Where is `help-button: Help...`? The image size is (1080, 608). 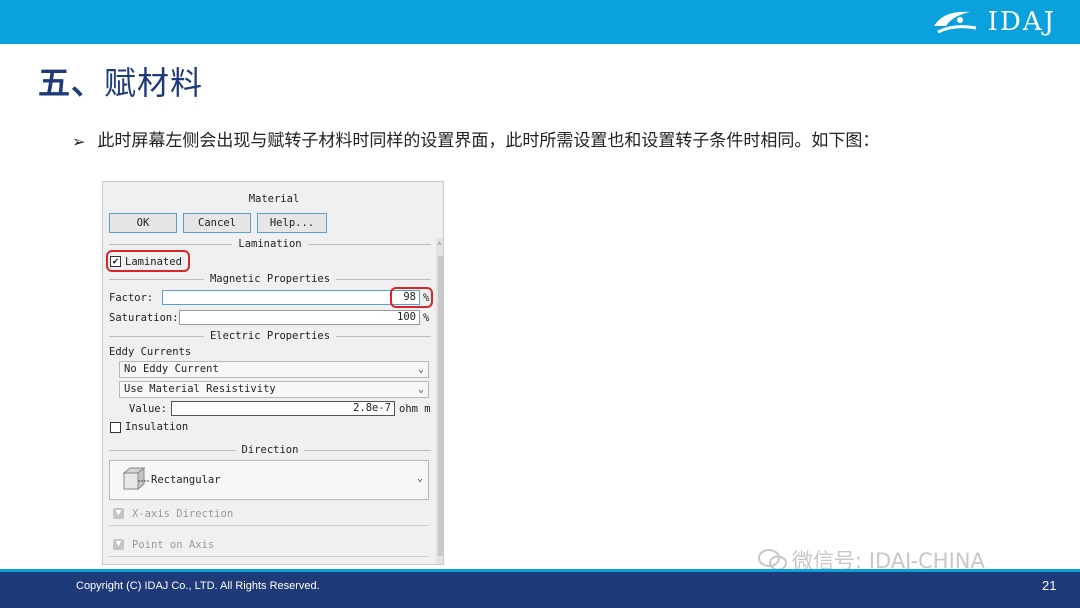 help-button: Help... is located at coordinates (292, 223).